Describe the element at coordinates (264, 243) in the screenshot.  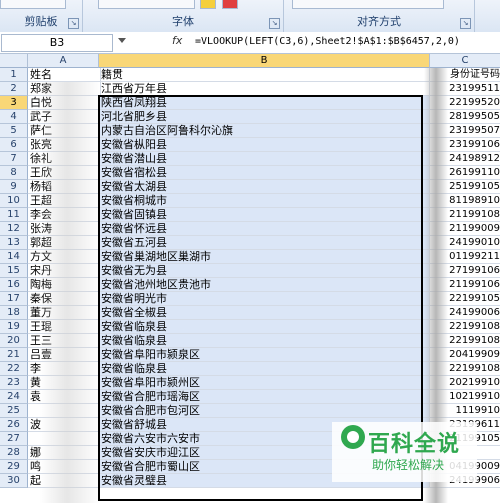
I see `cell-native-place: 安徽省五河县` at that location.